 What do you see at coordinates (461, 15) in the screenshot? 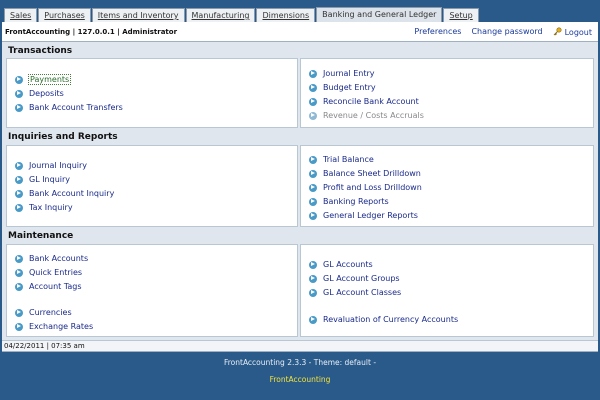
I see `tab-setup: Setup` at bounding box center [461, 15].